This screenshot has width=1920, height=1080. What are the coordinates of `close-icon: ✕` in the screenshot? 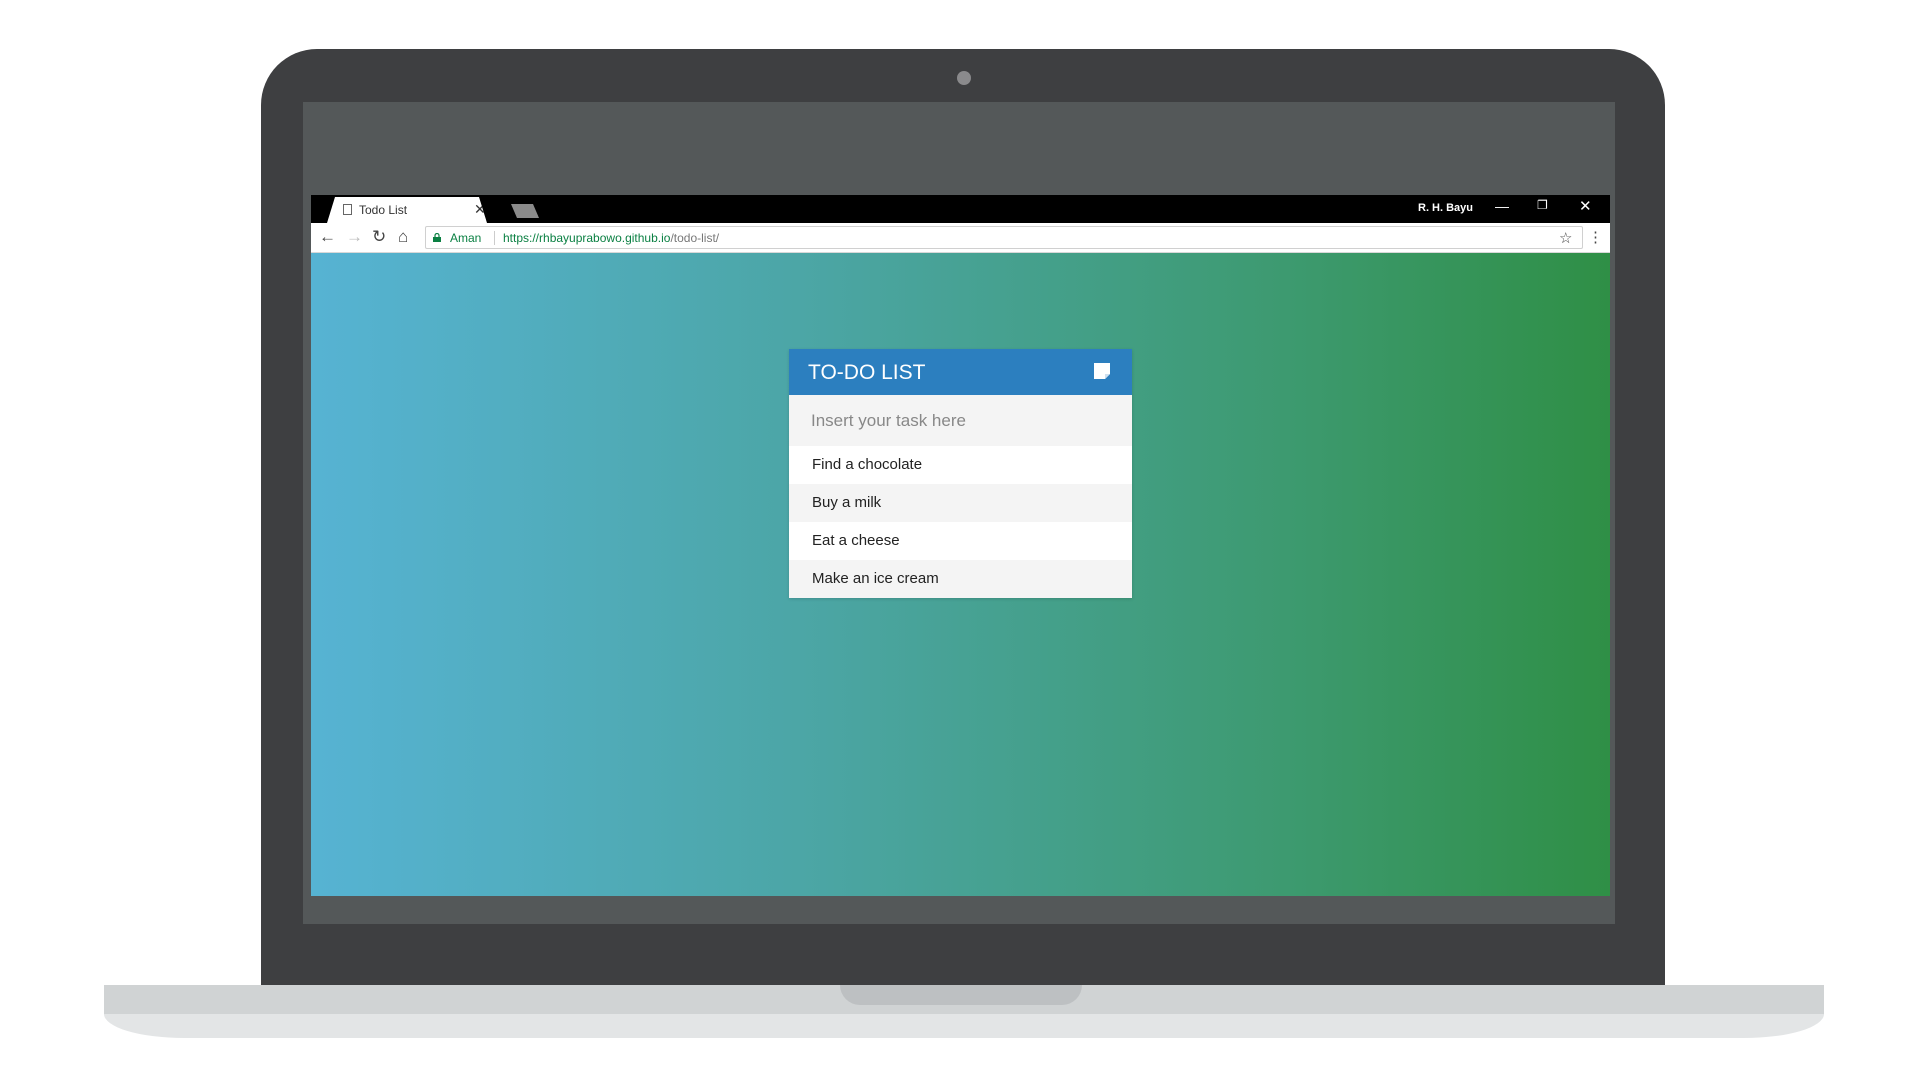 It's located at (480, 209).